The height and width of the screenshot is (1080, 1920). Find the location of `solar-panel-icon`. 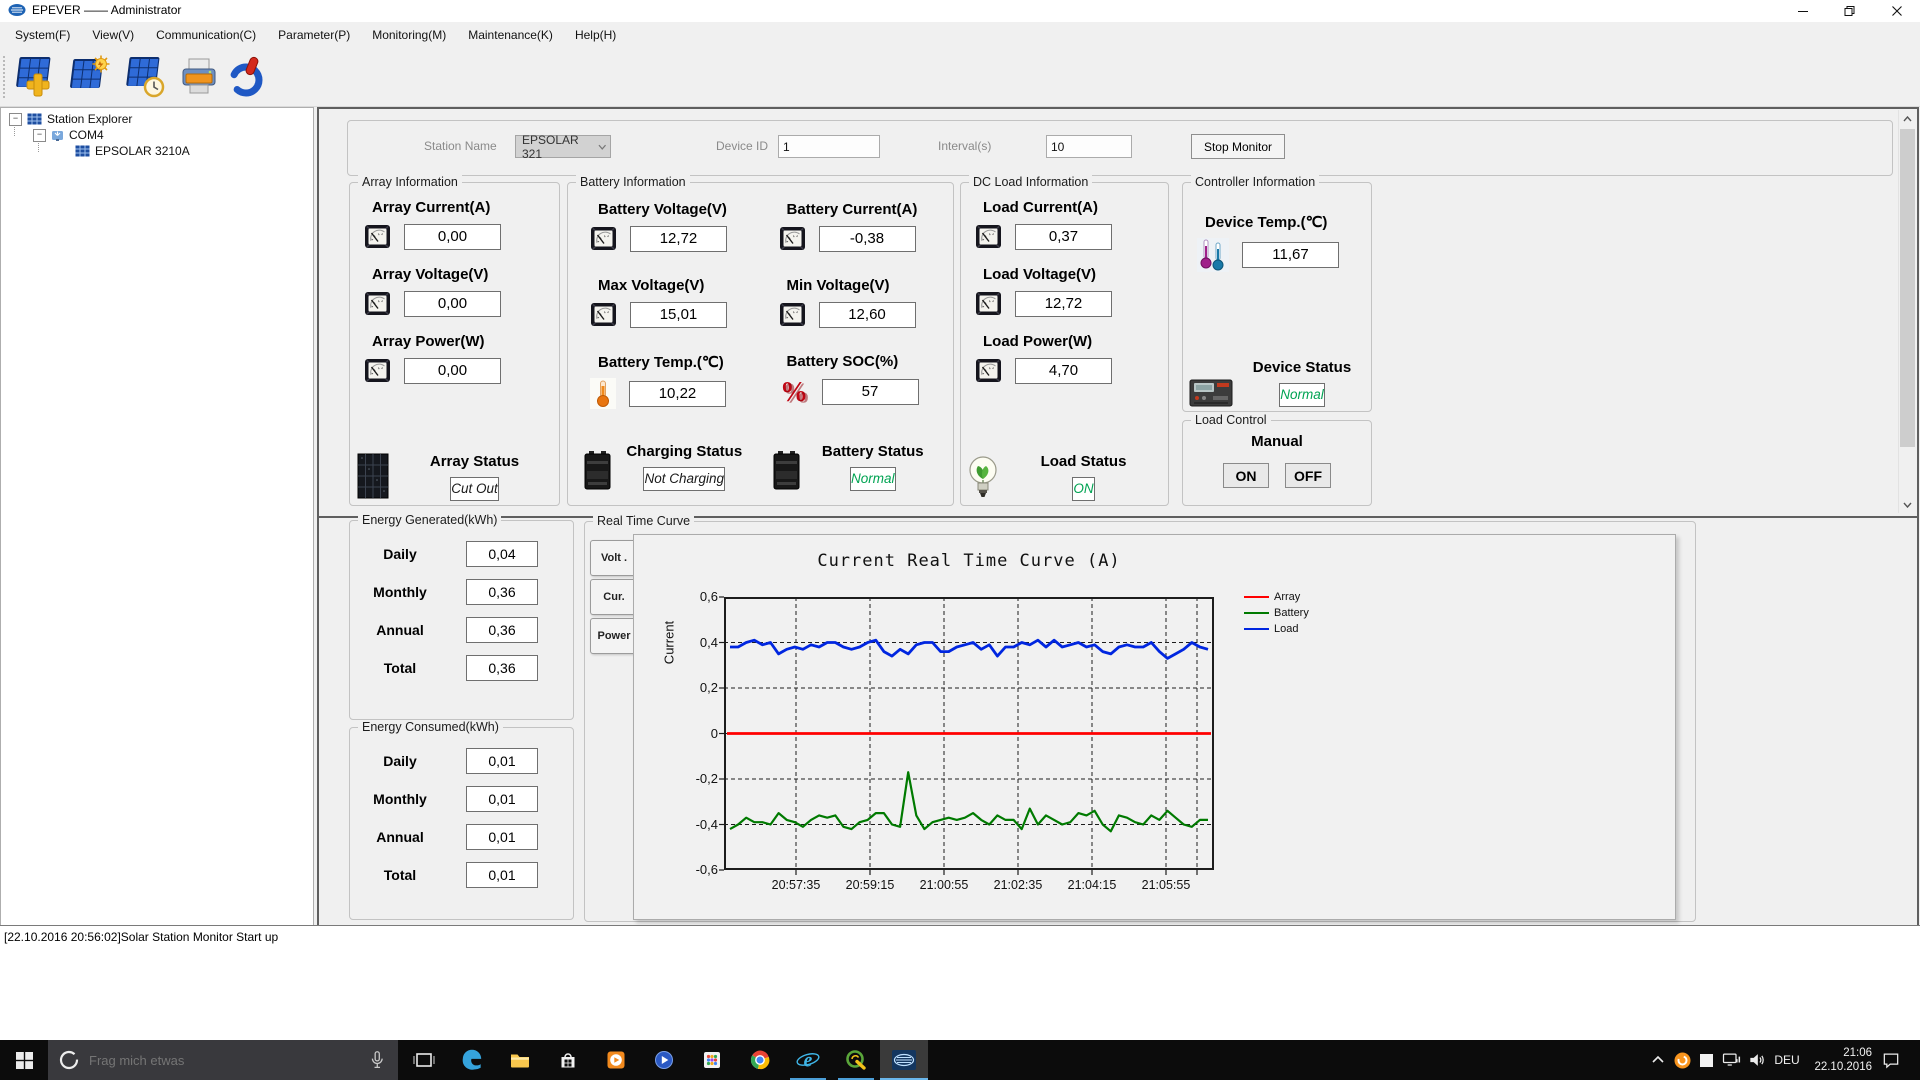

solar-panel-icon is located at coordinates (373, 476).